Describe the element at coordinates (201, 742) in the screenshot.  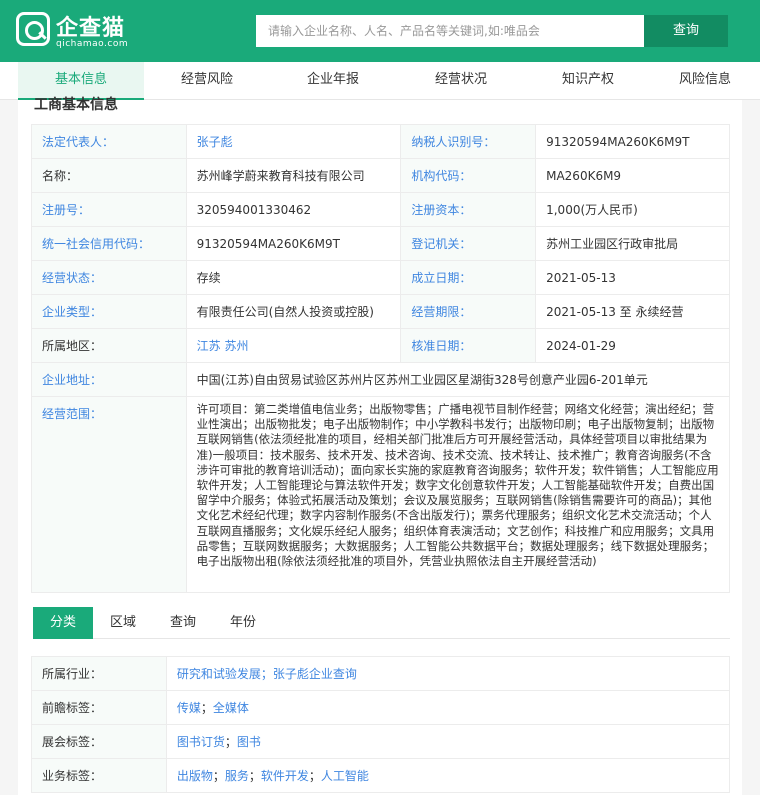
I see `expo-tag: 图书订货` at that location.